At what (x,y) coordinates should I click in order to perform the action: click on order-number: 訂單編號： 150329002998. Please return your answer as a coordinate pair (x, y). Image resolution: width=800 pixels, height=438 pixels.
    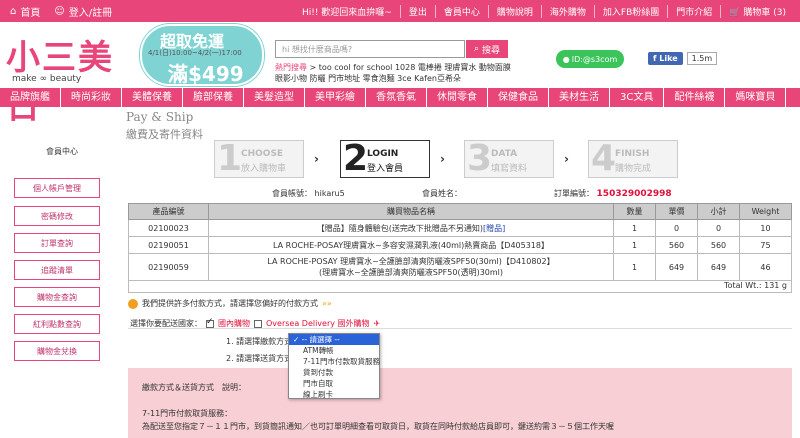
    Looking at the image, I should click on (613, 194).